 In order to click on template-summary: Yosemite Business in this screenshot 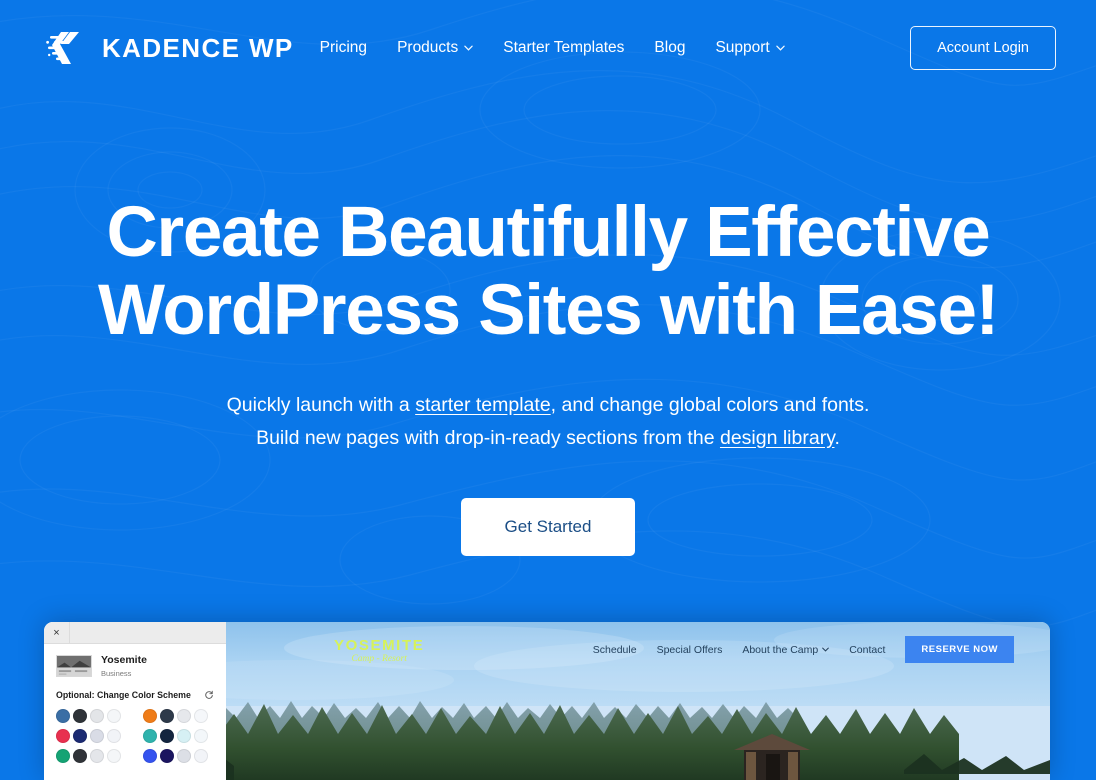, I will do `click(135, 666)`.